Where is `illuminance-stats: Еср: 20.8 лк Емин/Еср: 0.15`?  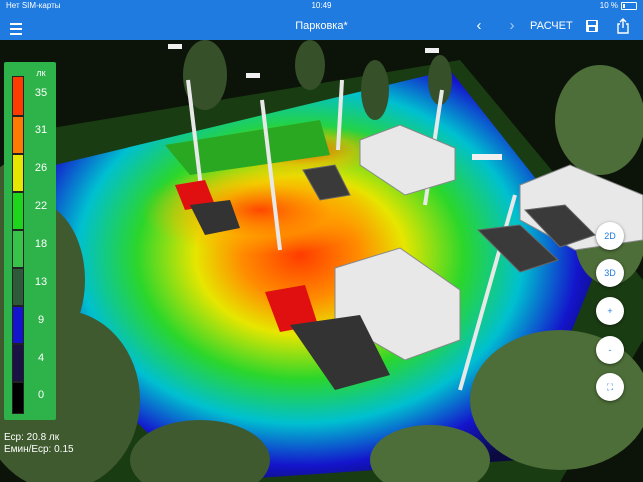 illuminance-stats: Еср: 20.8 лк Емин/Еср: 0.15 is located at coordinates (39, 444).